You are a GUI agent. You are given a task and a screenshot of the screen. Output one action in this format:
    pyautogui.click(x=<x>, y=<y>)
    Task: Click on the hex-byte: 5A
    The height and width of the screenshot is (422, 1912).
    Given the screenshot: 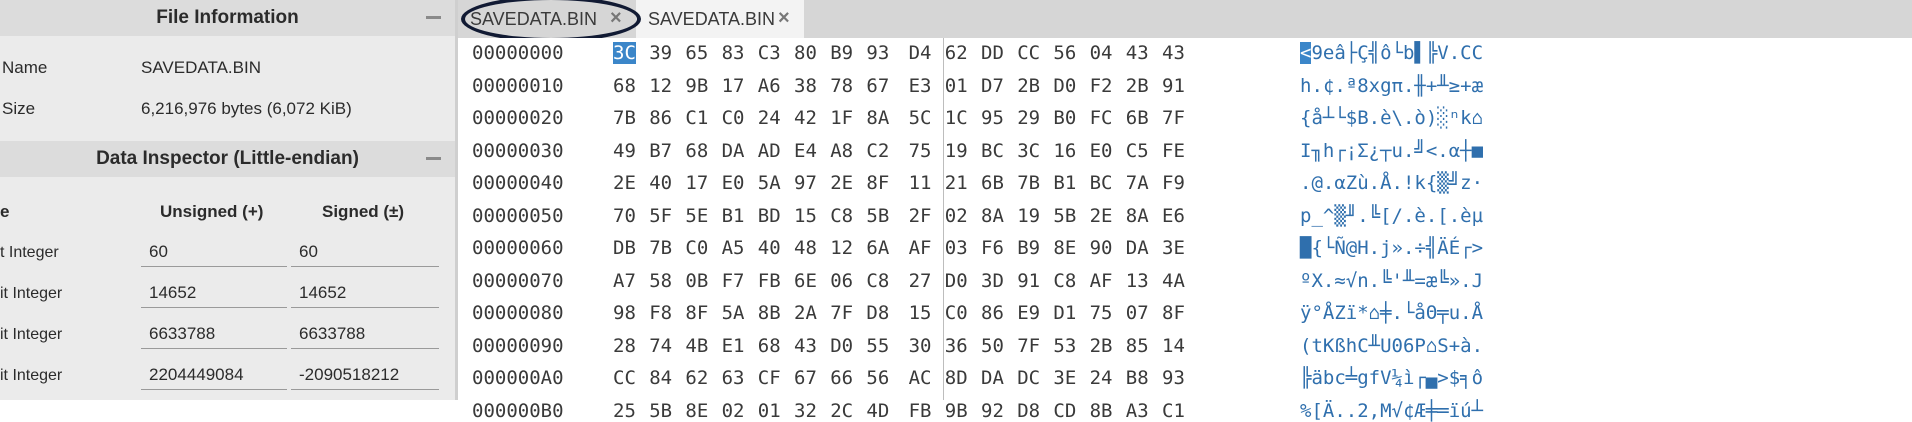 What is the action you would take?
    pyautogui.click(x=769, y=183)
    